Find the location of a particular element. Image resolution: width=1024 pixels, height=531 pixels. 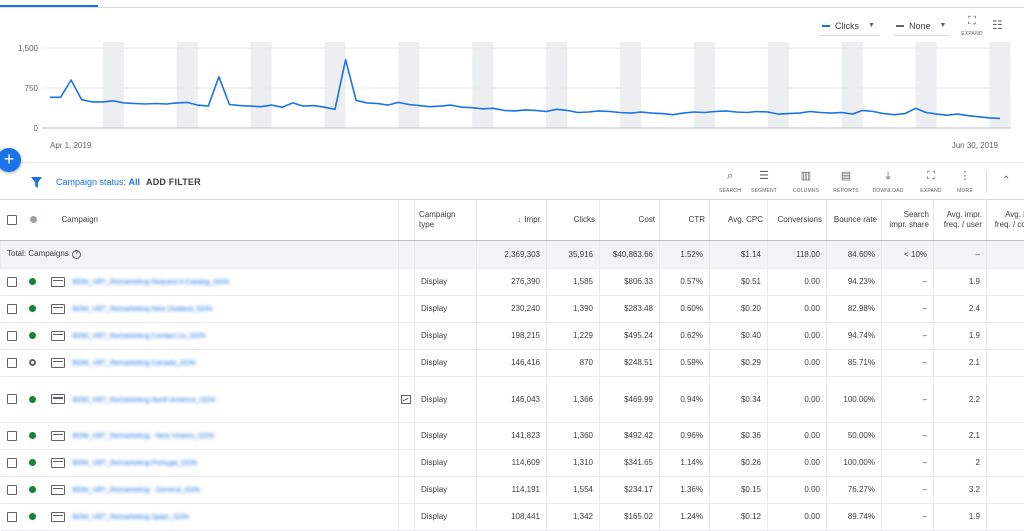

col-header-type: Campaign type is located at coordinates (445, 220).